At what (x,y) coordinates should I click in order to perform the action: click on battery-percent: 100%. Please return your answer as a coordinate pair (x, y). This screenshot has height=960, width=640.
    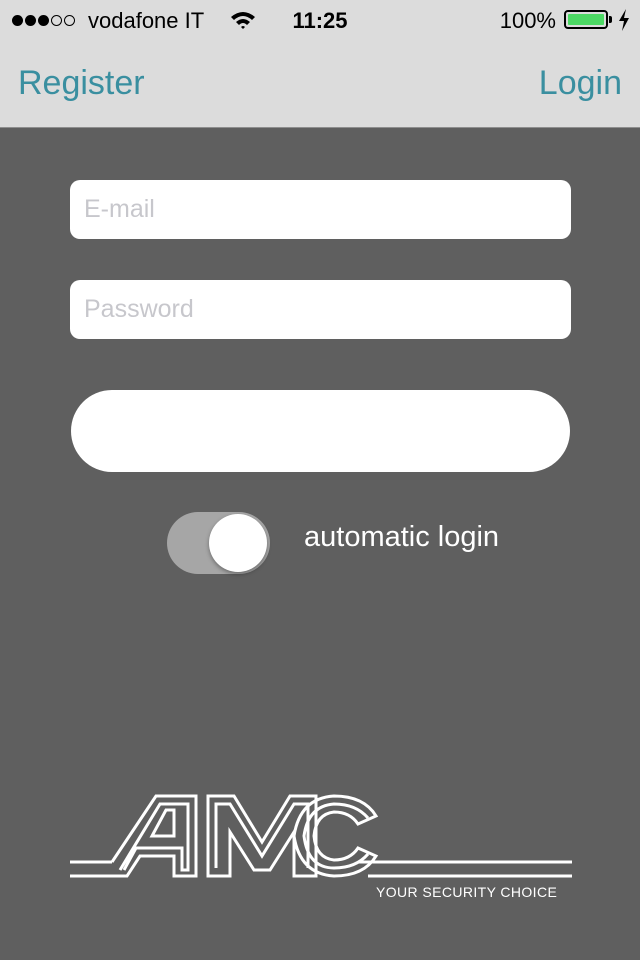
    Looking at the image, I should click on (527, 20).